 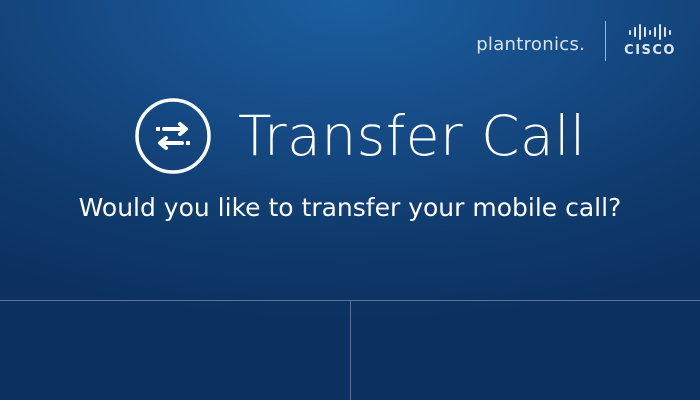 I want to click on plantronics-logo: plantronics., so click(x=531, y=44).